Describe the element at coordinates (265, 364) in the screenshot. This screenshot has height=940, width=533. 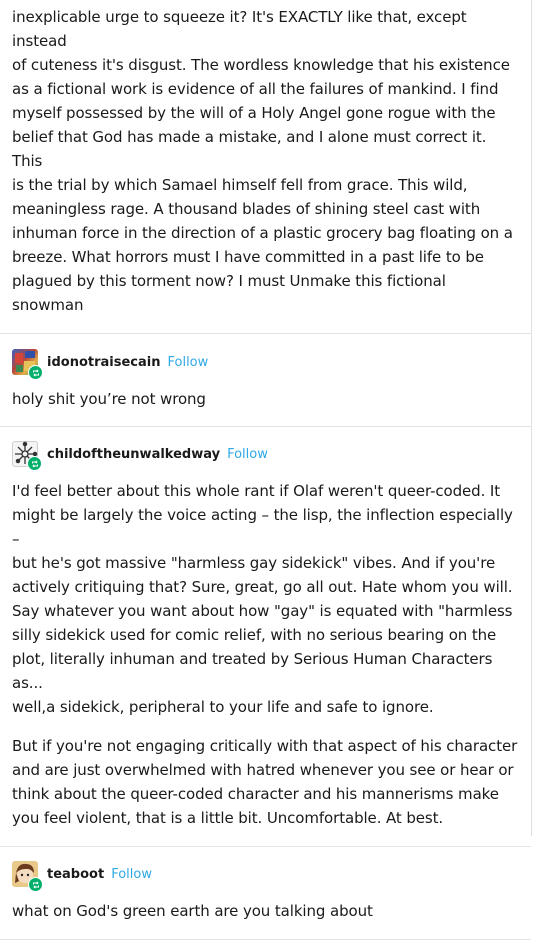
I see `reblog-header: idonotraisecain Follow` at that location.